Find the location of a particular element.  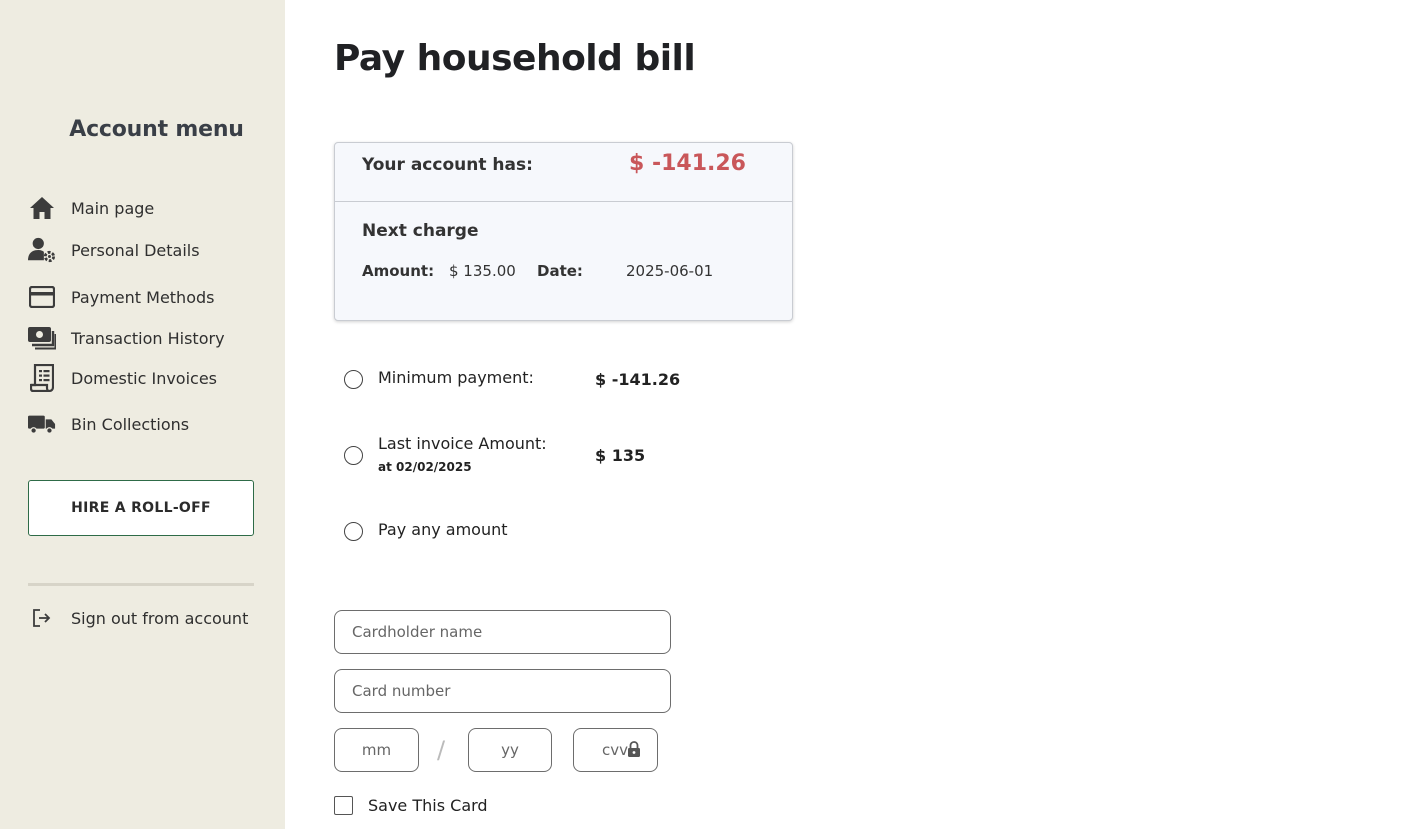

pay-any-amount-label: Pay any amount is located at coordinates (443, 529).